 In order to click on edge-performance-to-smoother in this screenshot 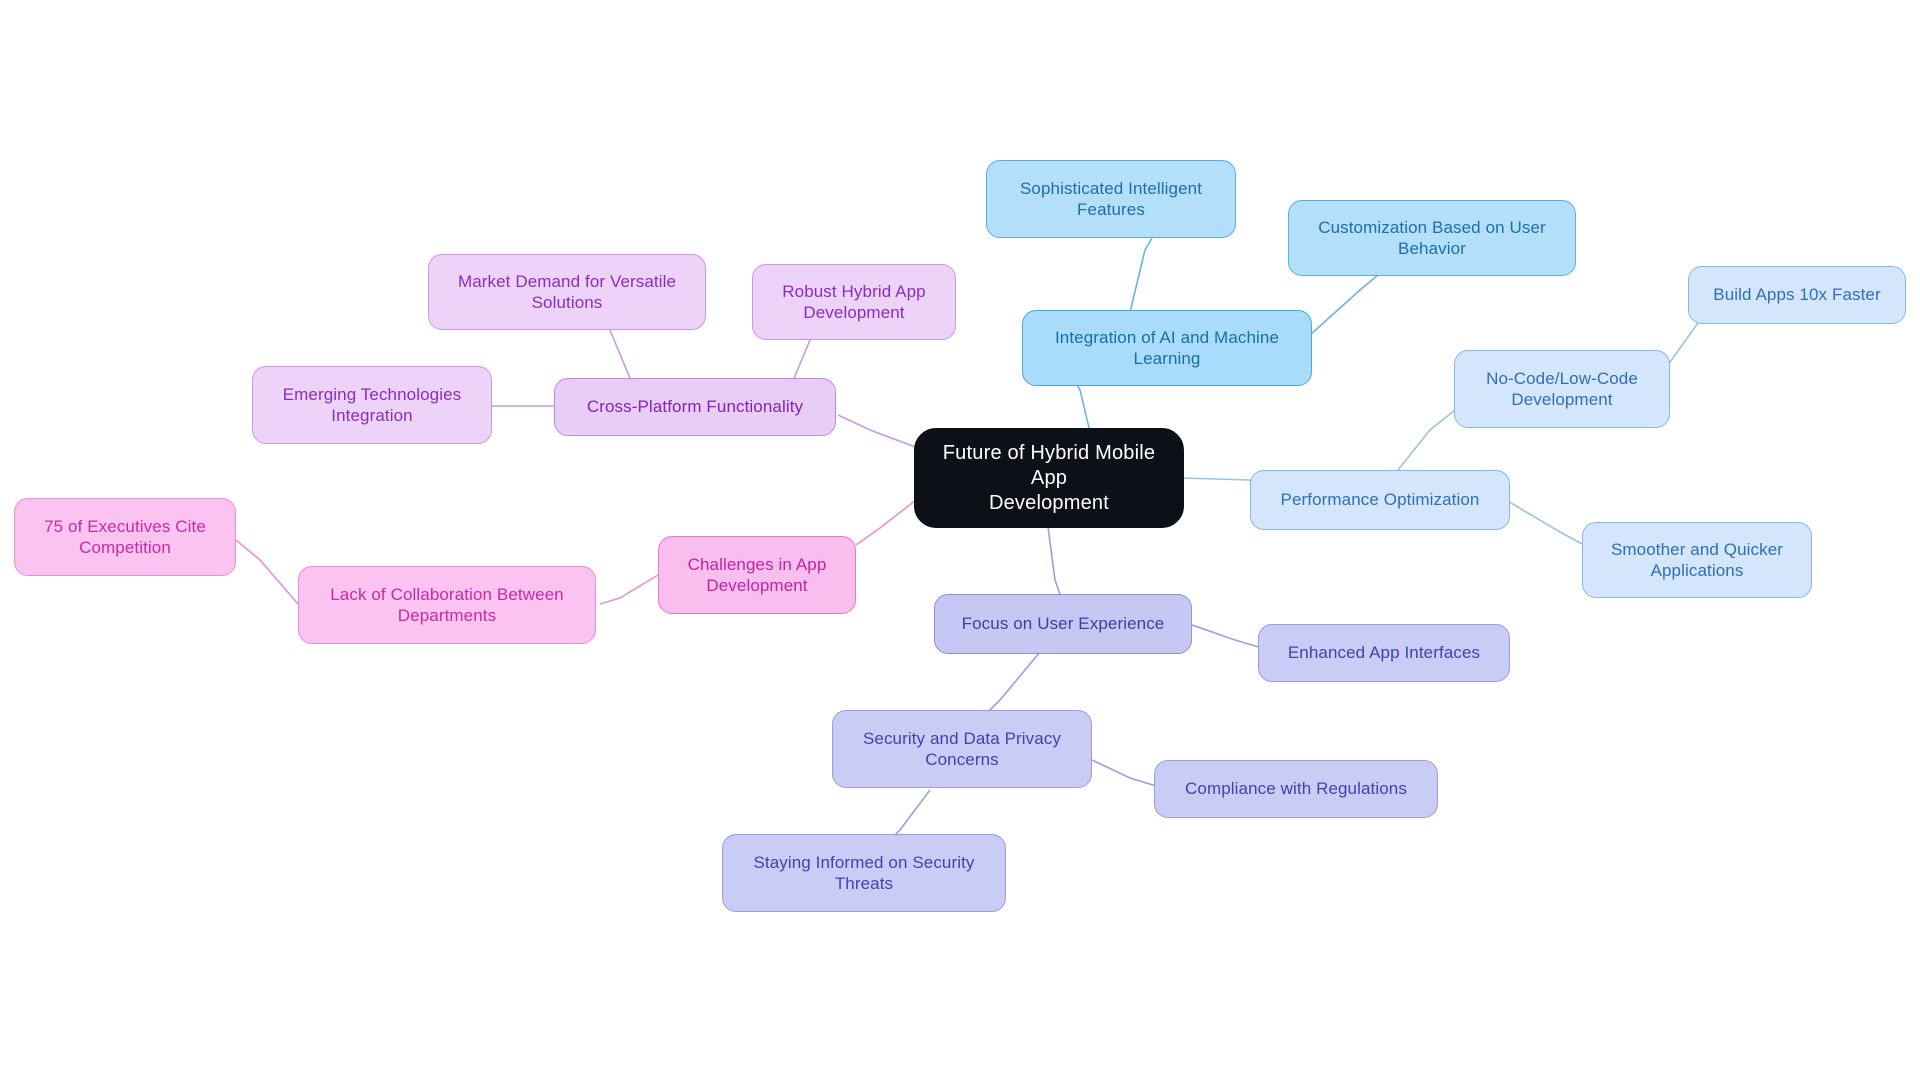, I will do `click(1546, 523)`.